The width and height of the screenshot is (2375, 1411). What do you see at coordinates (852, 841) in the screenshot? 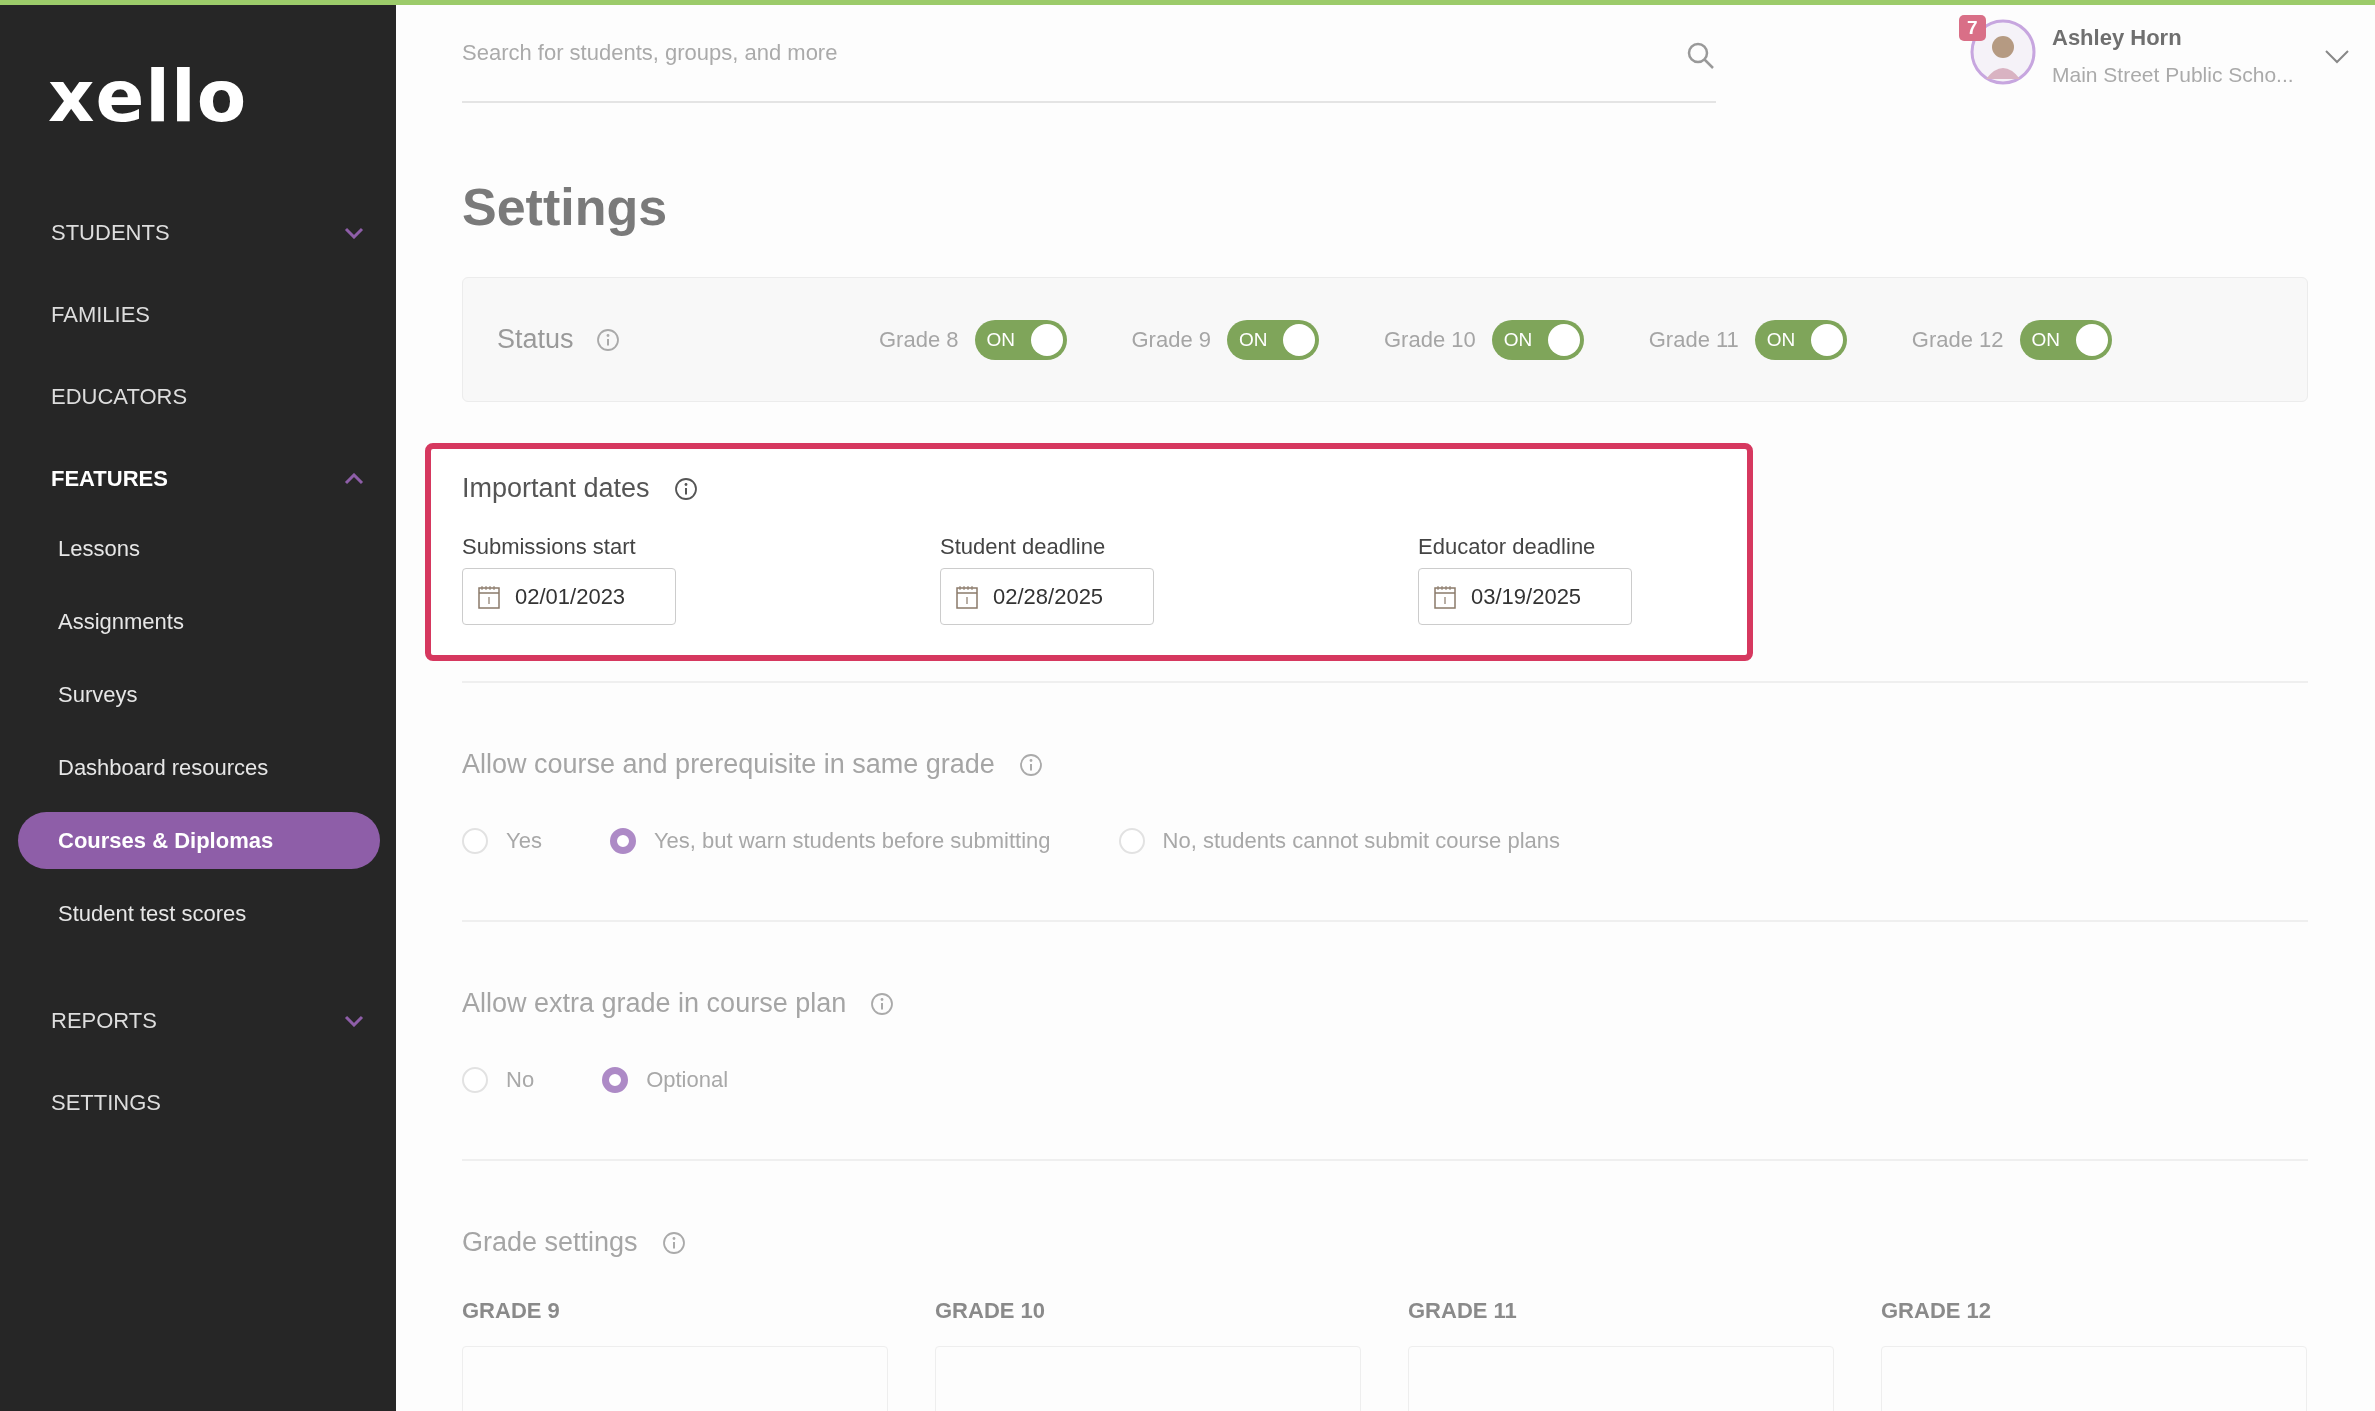
I see `radio-label: Yes, but warn students before submitting` at bounding box center [852, 841].